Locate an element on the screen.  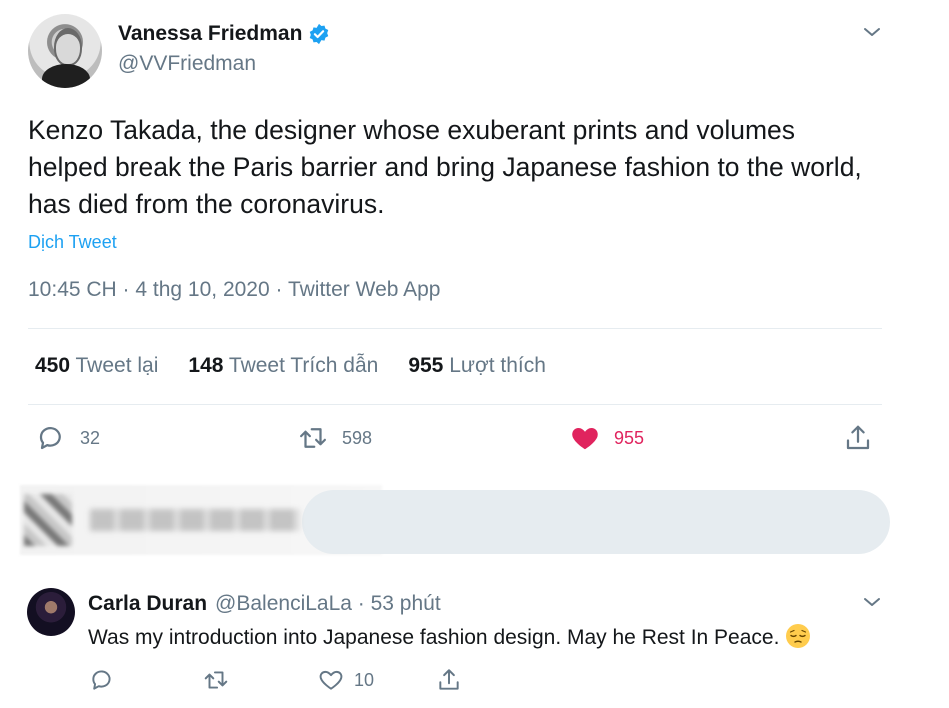
author-name: Vanessa Friedman is located at coordinates (210, 33).